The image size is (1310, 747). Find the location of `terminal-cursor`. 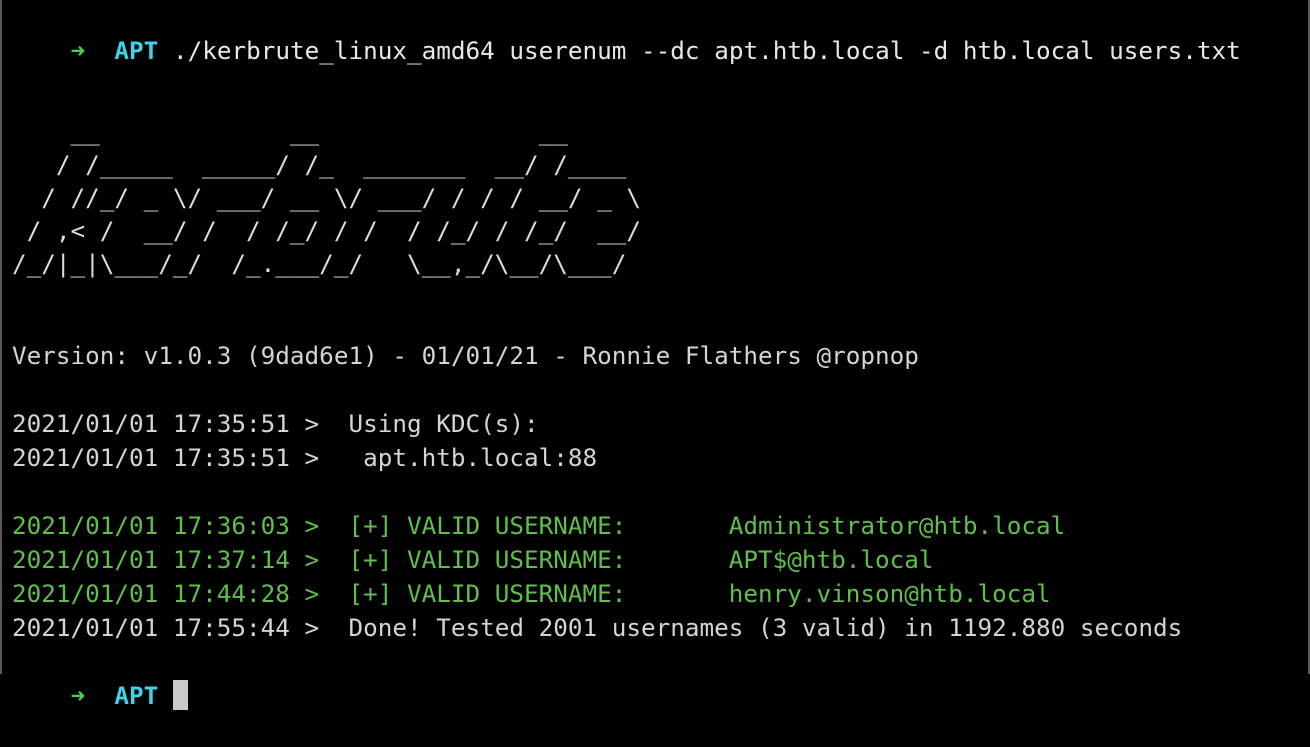

terminal-cursor is located at coordinates (180, 695).